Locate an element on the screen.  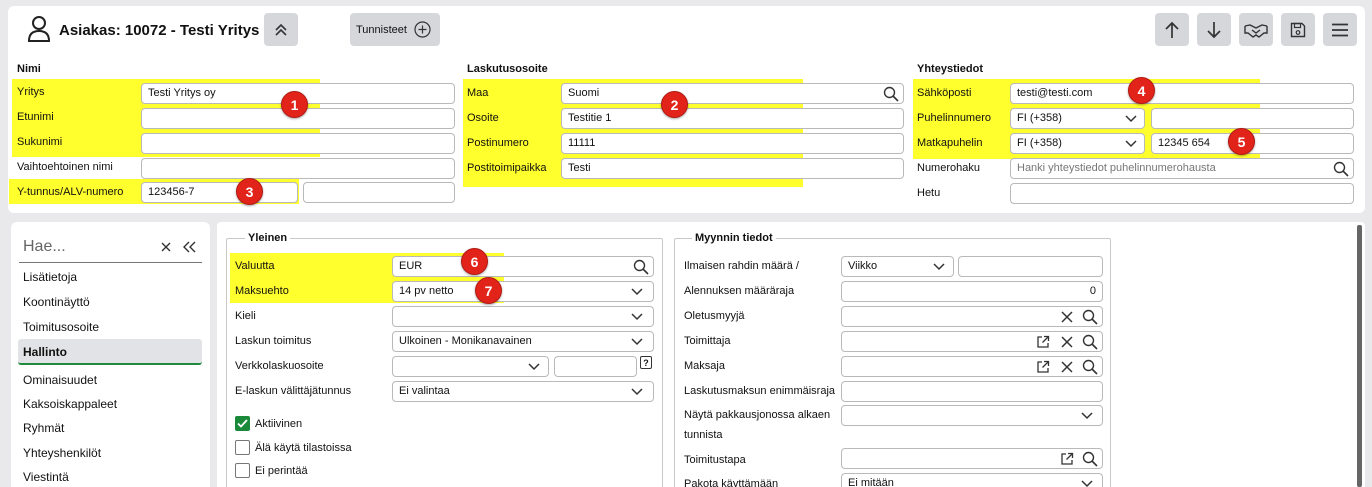
email-input: testi@testi.com is located at coordinates (1182, 93).